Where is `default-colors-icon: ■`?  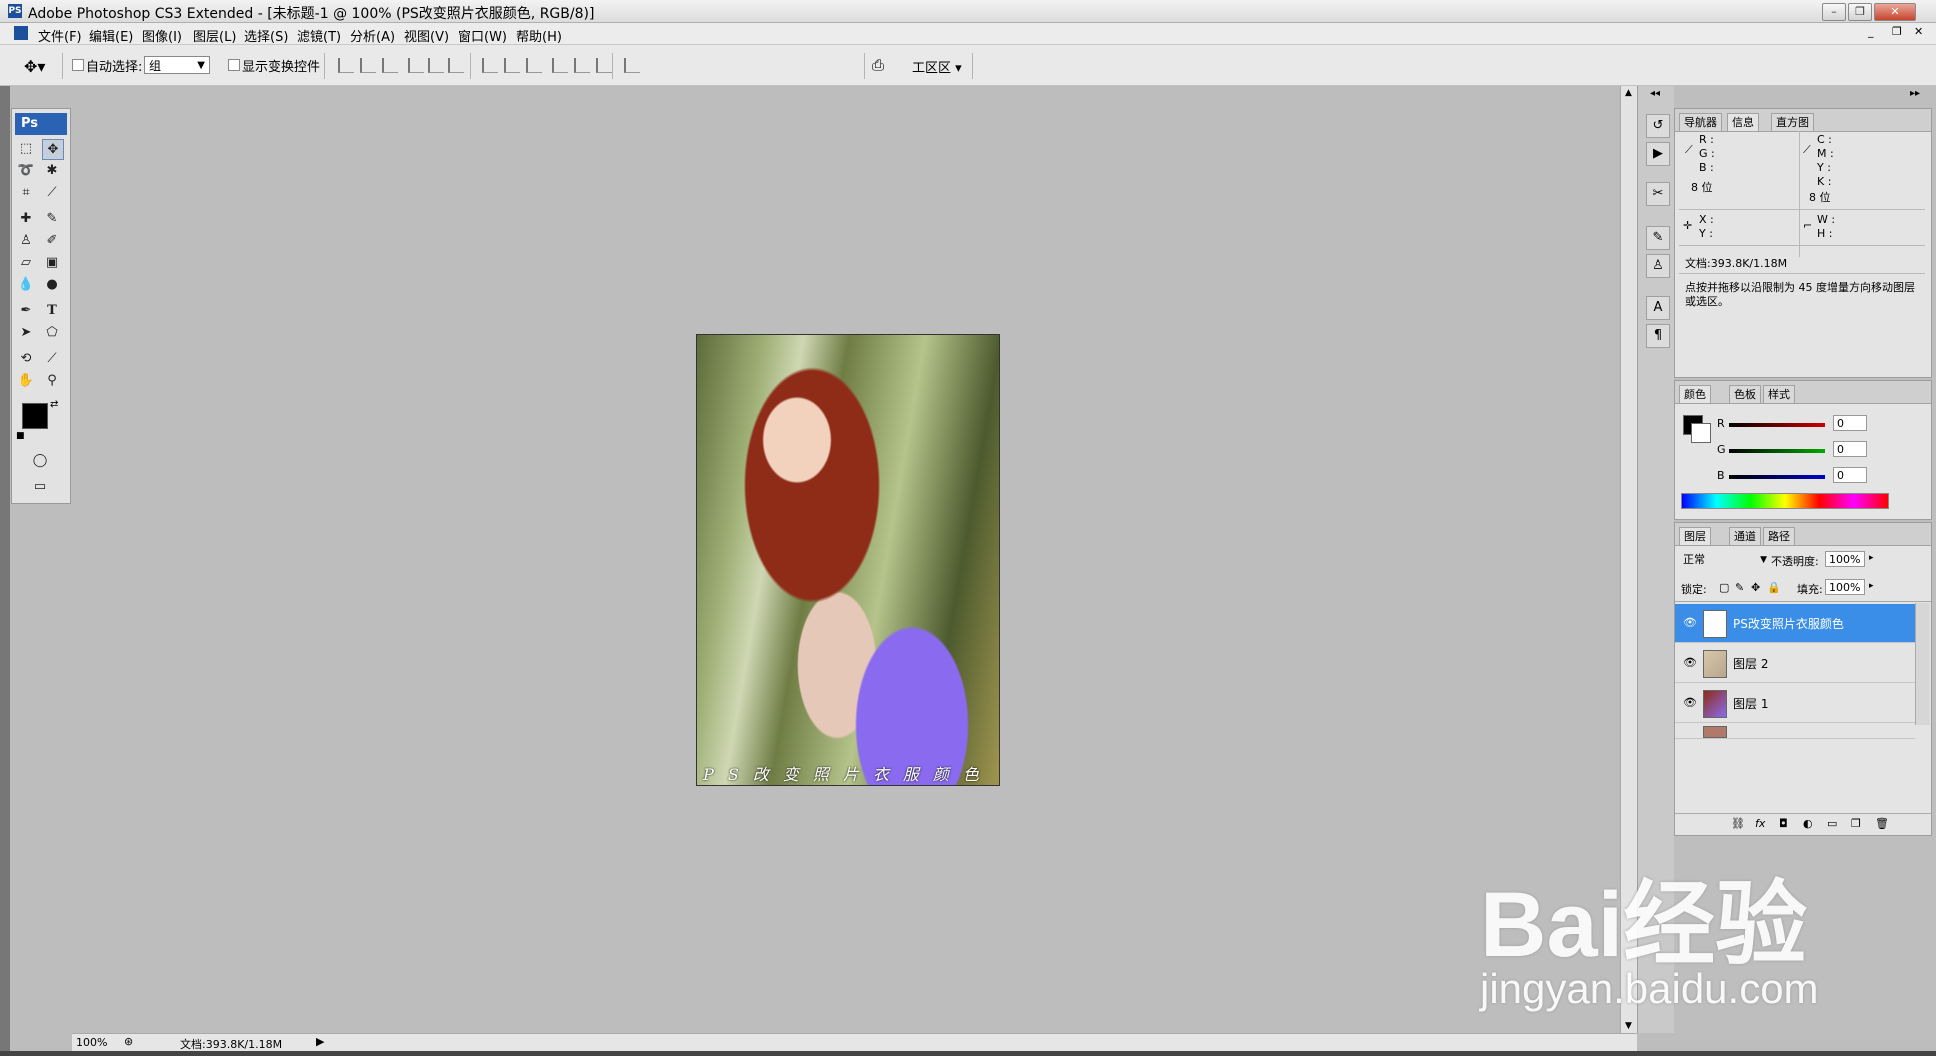 default-colors-icon: ■ is located at coordinates (20, 436).